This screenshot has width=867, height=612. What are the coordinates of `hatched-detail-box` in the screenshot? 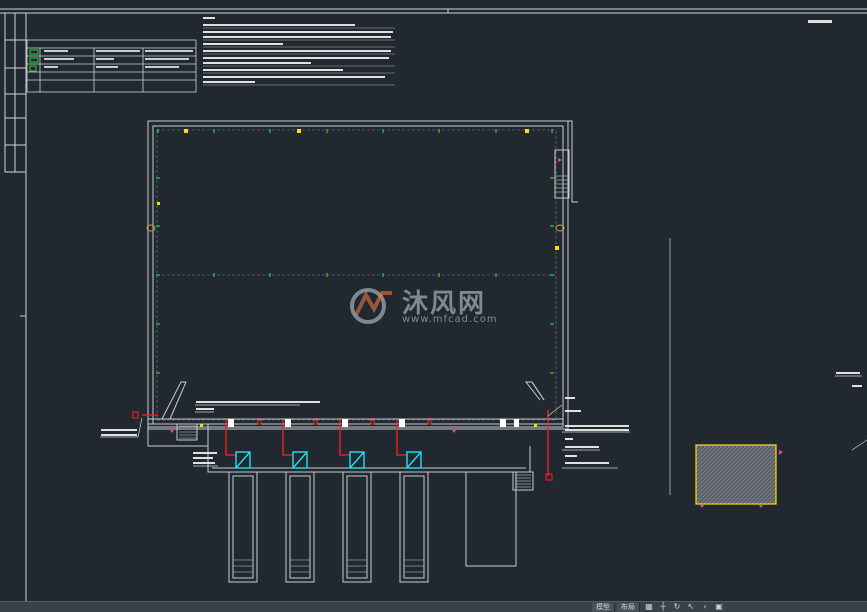 It's located at (736, 474).